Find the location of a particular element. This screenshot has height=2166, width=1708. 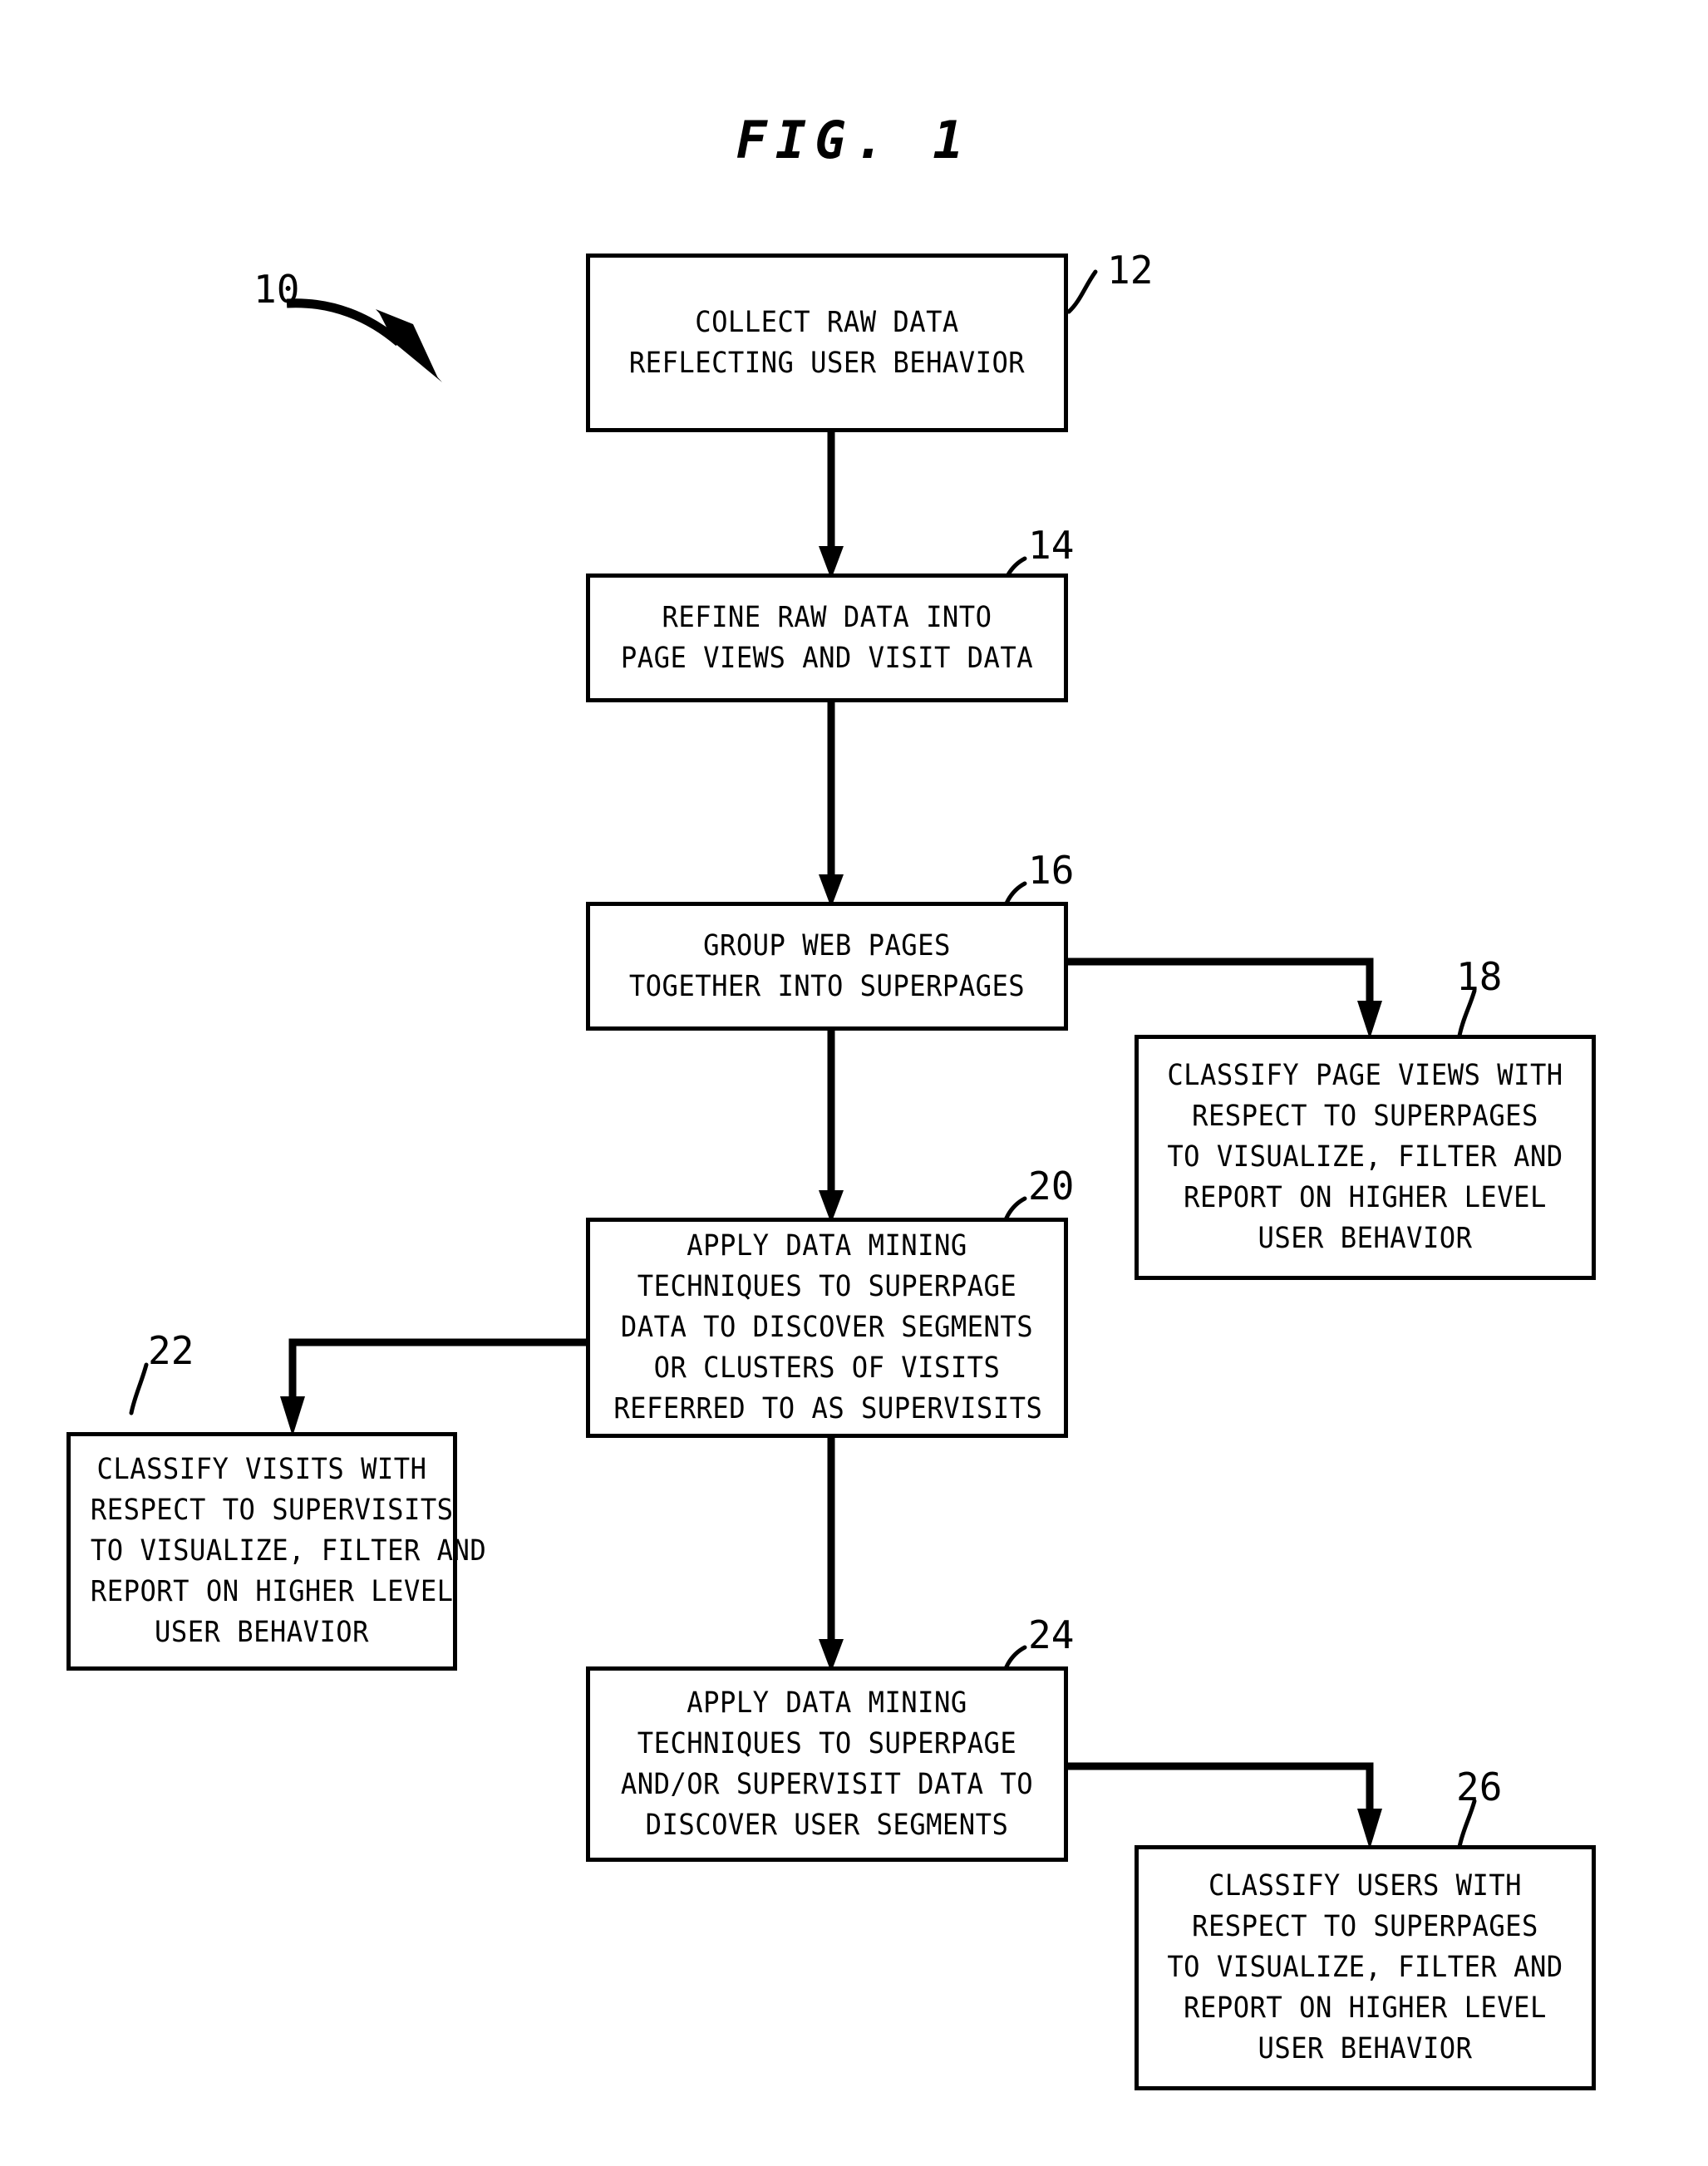

box-18-line-3: TO VISUALIZE, FILTER AND is located at coordinates (1365, 1157).